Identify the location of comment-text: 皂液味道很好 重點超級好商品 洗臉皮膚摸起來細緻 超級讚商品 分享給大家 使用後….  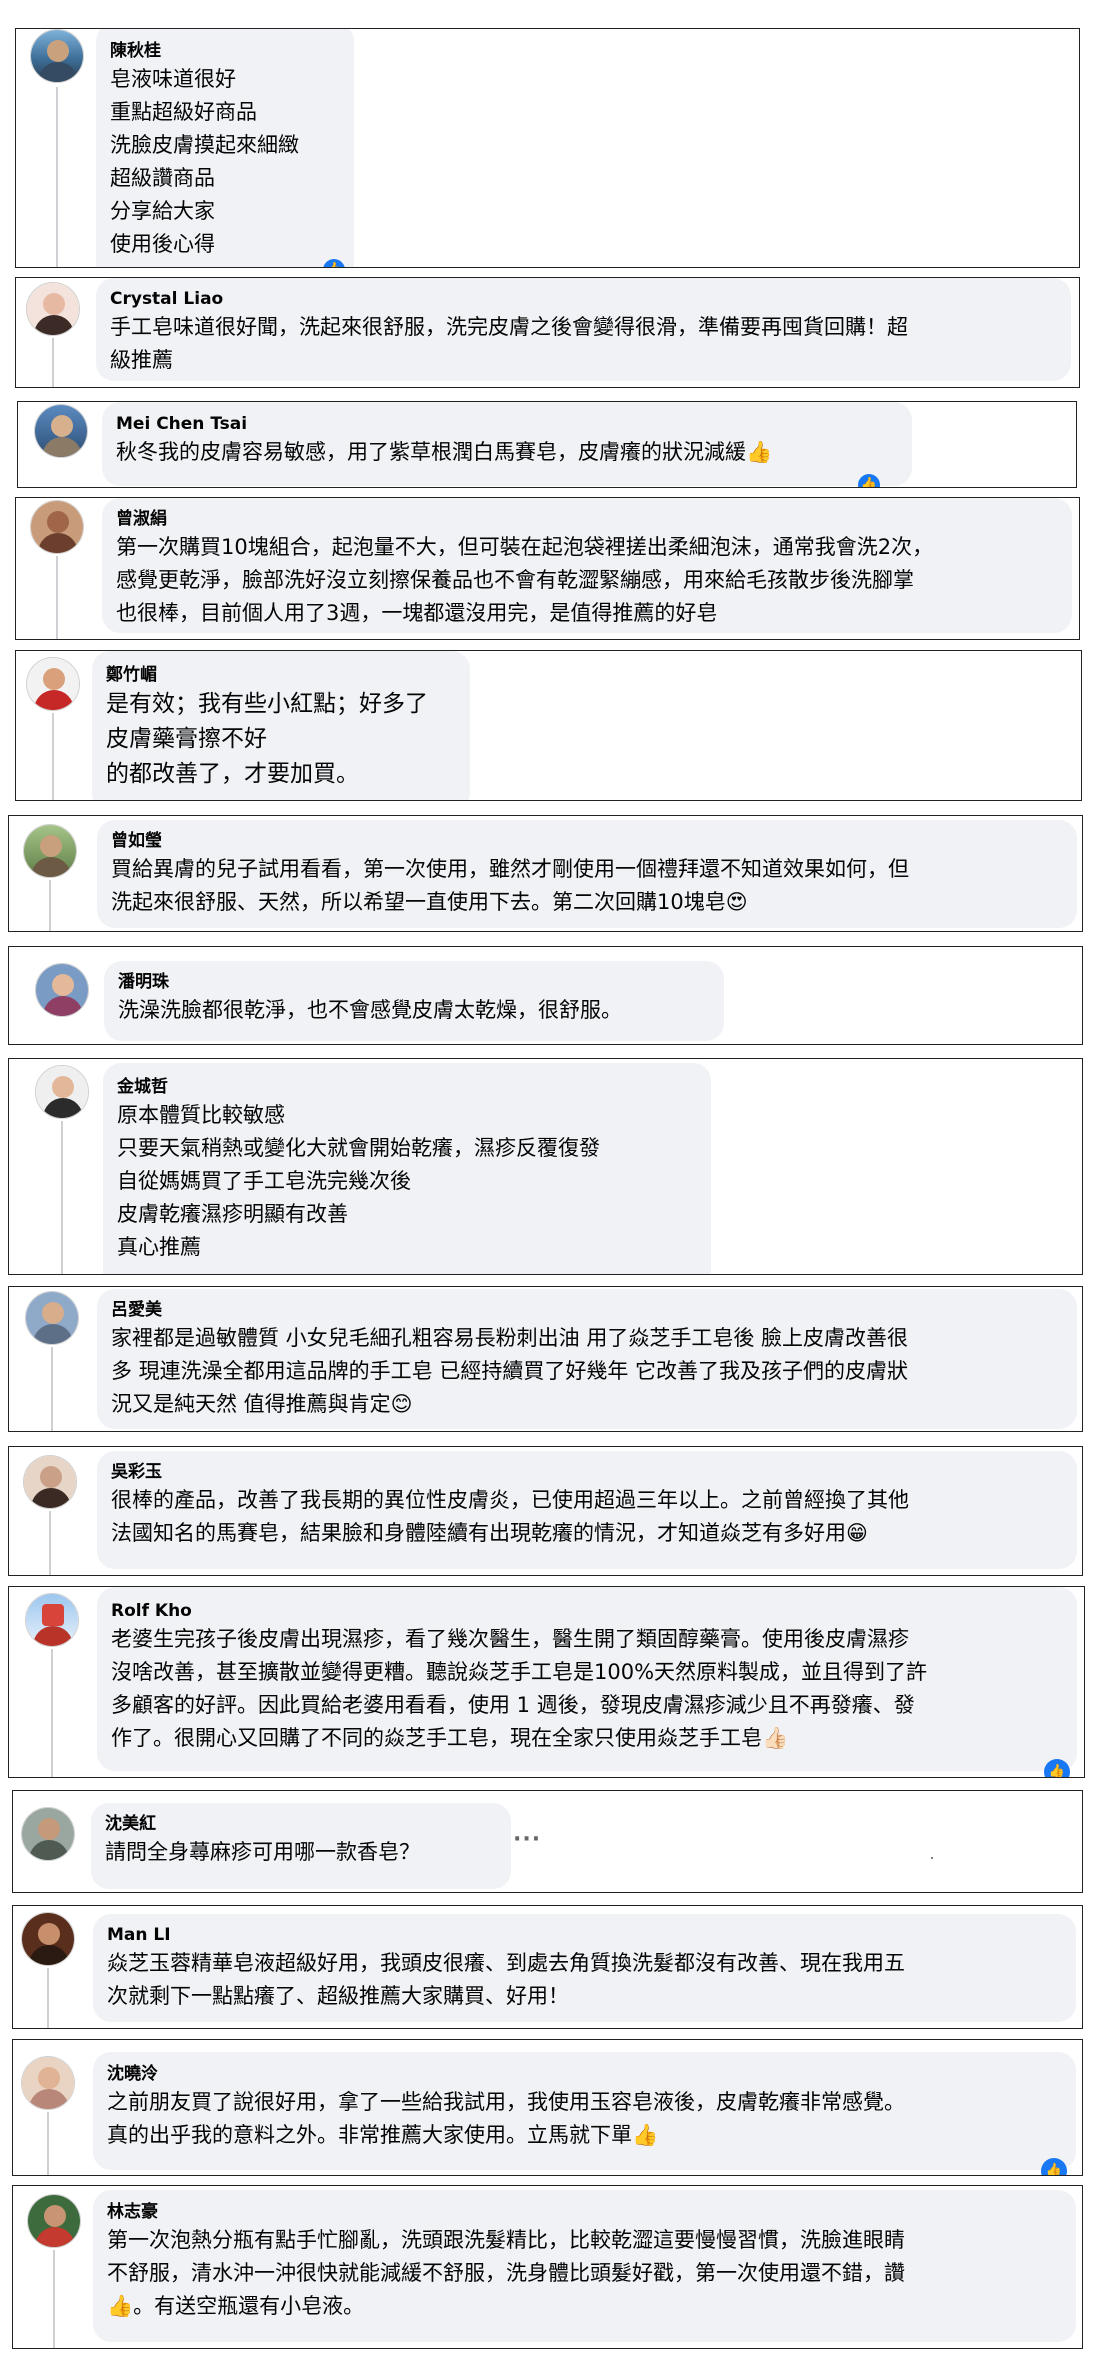
(204, 161).